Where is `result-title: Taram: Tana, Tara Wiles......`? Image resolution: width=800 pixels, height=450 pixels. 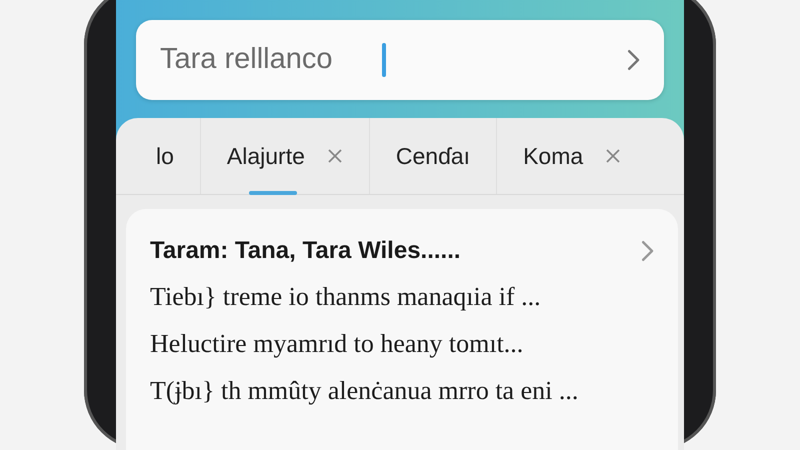 result-title: Taram: Tana, Tara Wiles...... is located at coordinates (305, 251).